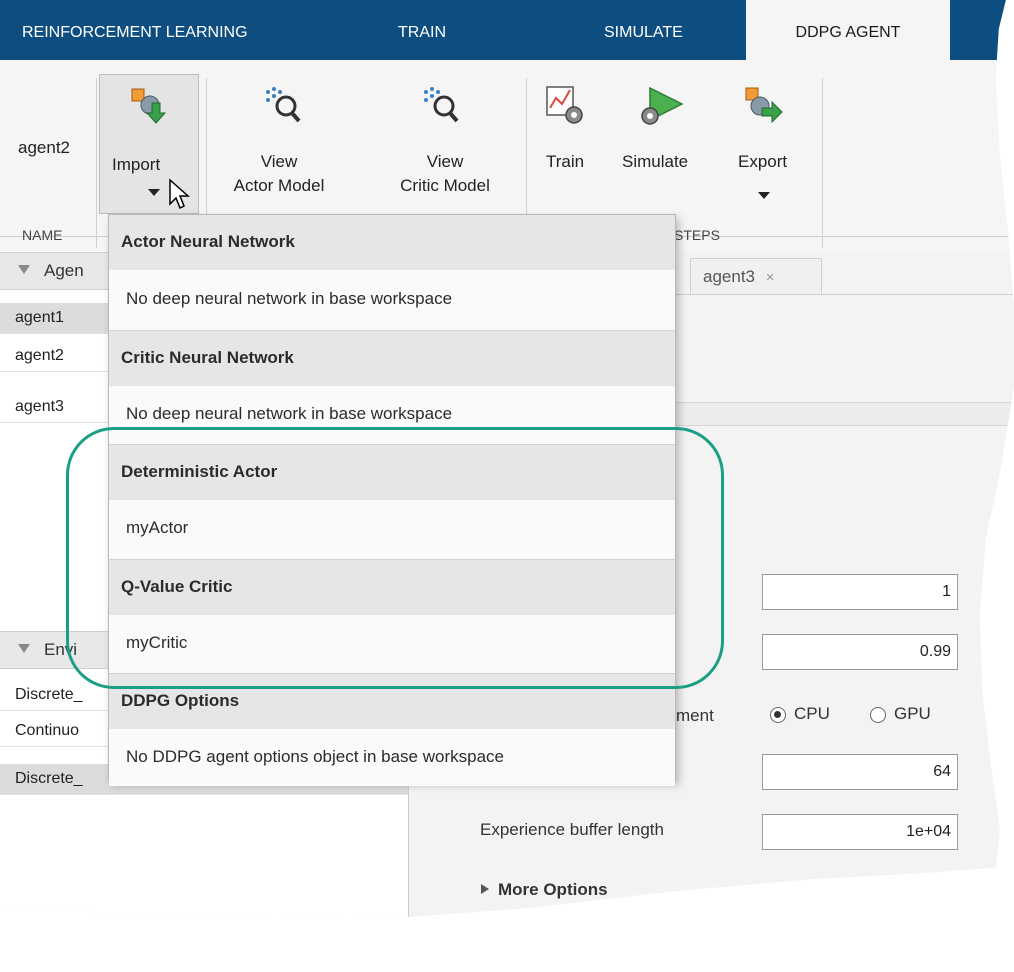 The width and height of the screenshot is (1014, 972). I want to click on numeric-field: 1, so click(860, 592).